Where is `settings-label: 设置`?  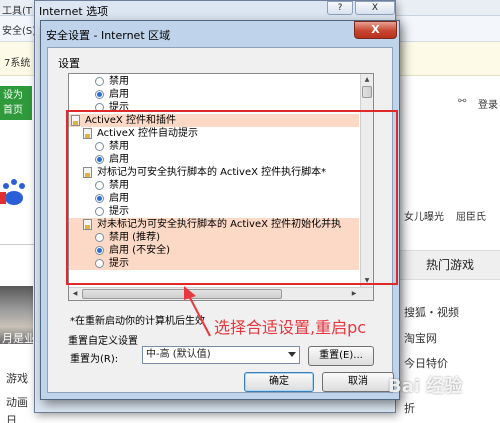
settings-label: 设置 is located at coordinates (69, 63).